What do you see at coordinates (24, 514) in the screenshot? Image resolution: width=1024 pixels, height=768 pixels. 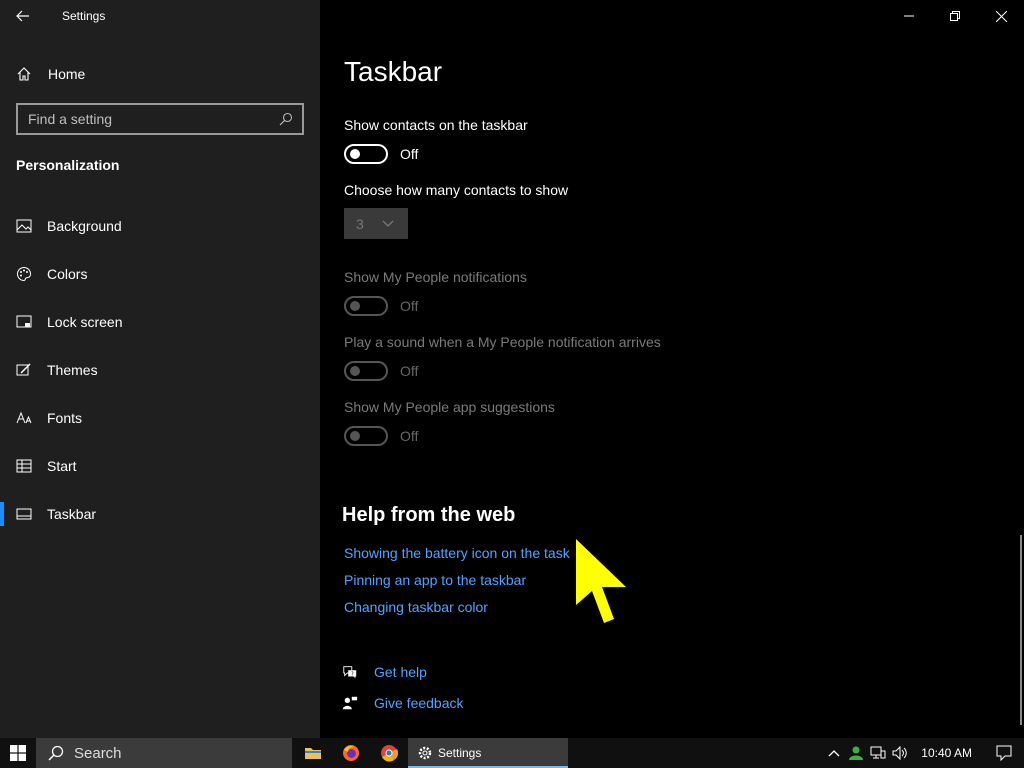 I see `taskbar-icon` at bounding box center [24, 514].